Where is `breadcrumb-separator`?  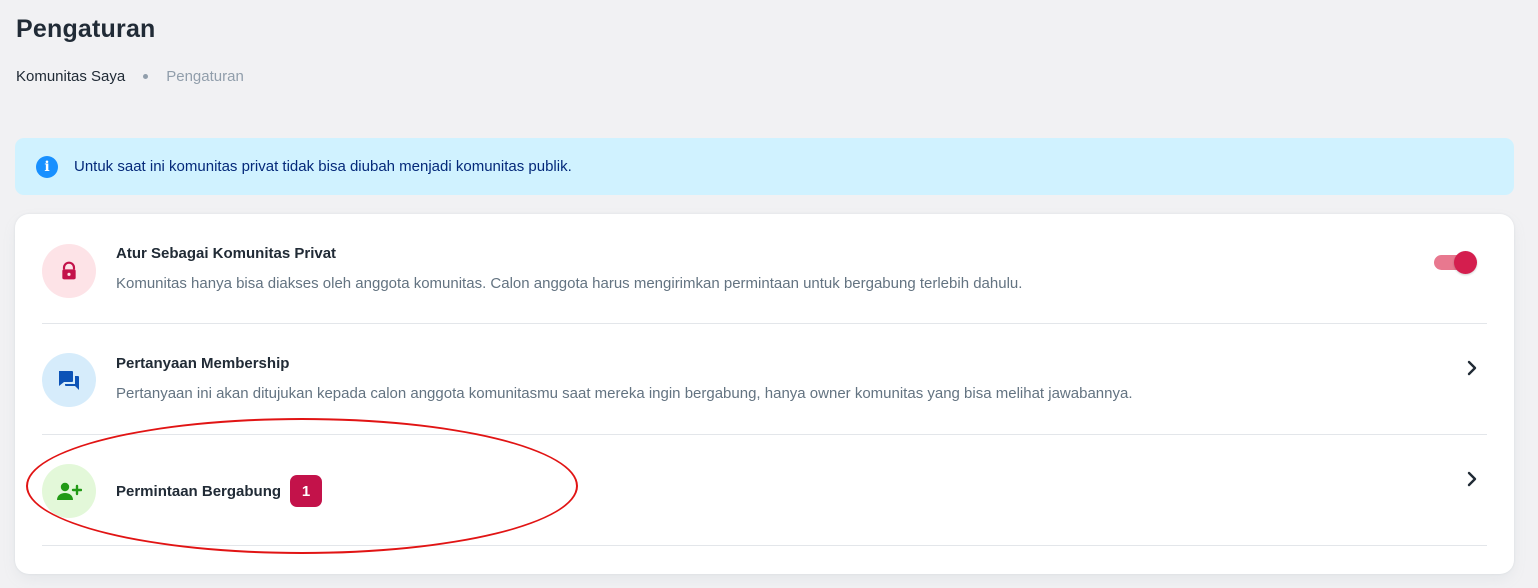 breadcrumb-separator is located at coordinates (146, 76).